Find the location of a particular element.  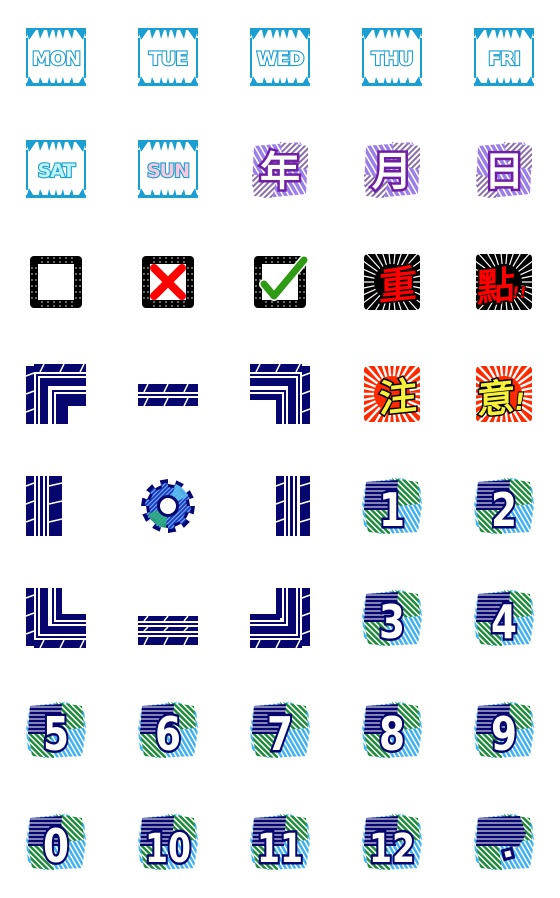

sticker-gear is located at coordinates (168, 506).